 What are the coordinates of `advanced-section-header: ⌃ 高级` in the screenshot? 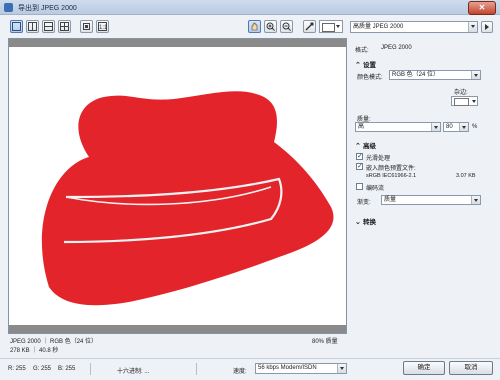 It's located at (365, 145).